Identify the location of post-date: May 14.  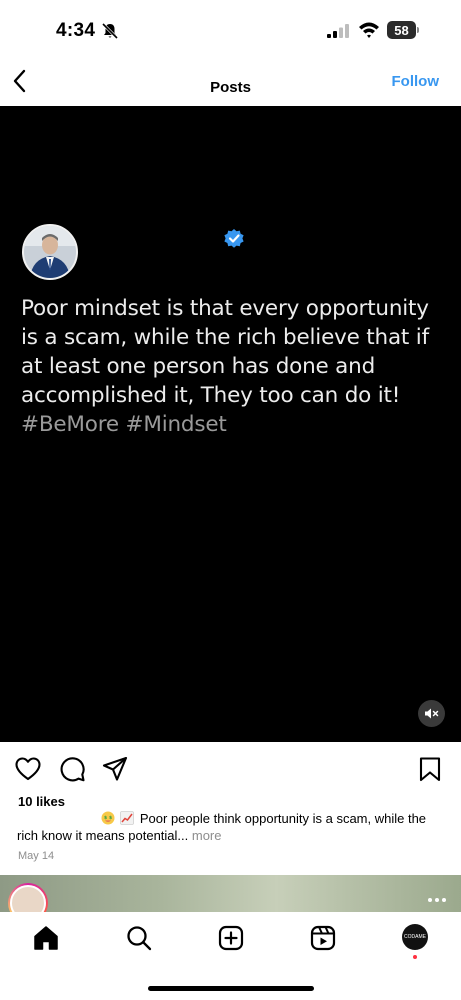
(36, 856).